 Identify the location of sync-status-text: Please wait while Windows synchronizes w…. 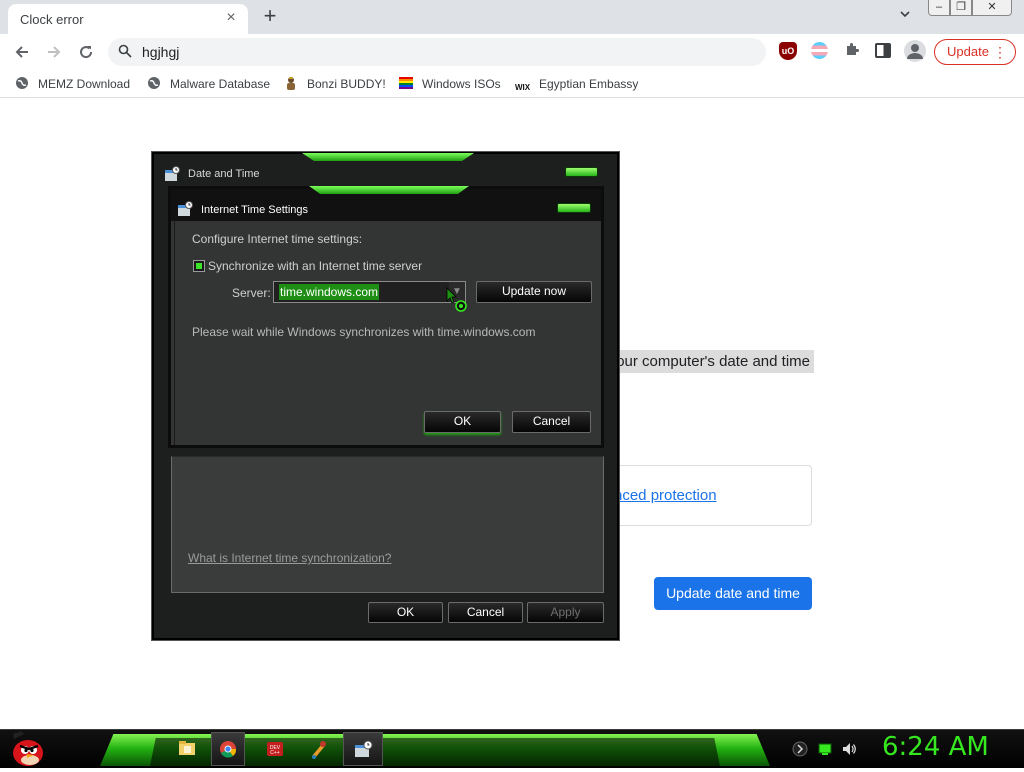
(364, 332).